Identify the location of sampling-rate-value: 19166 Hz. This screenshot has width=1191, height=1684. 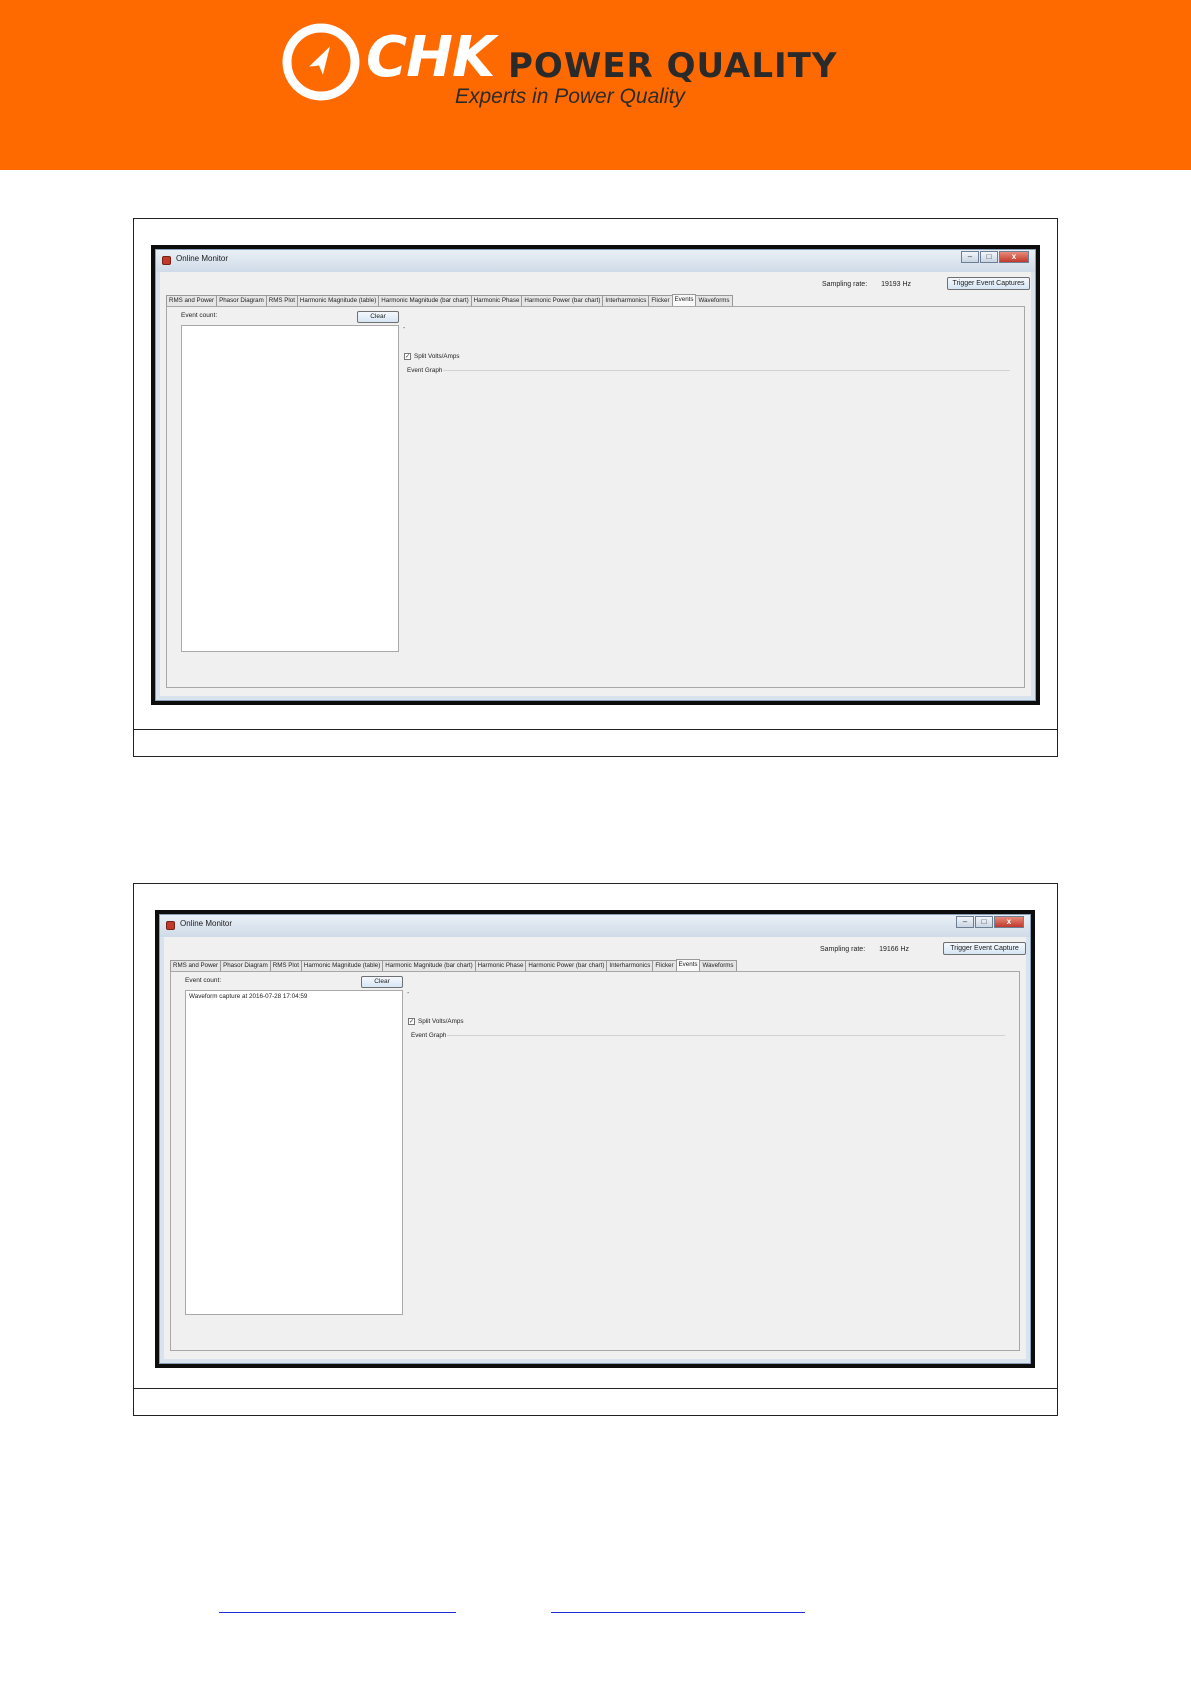
(894, 949).